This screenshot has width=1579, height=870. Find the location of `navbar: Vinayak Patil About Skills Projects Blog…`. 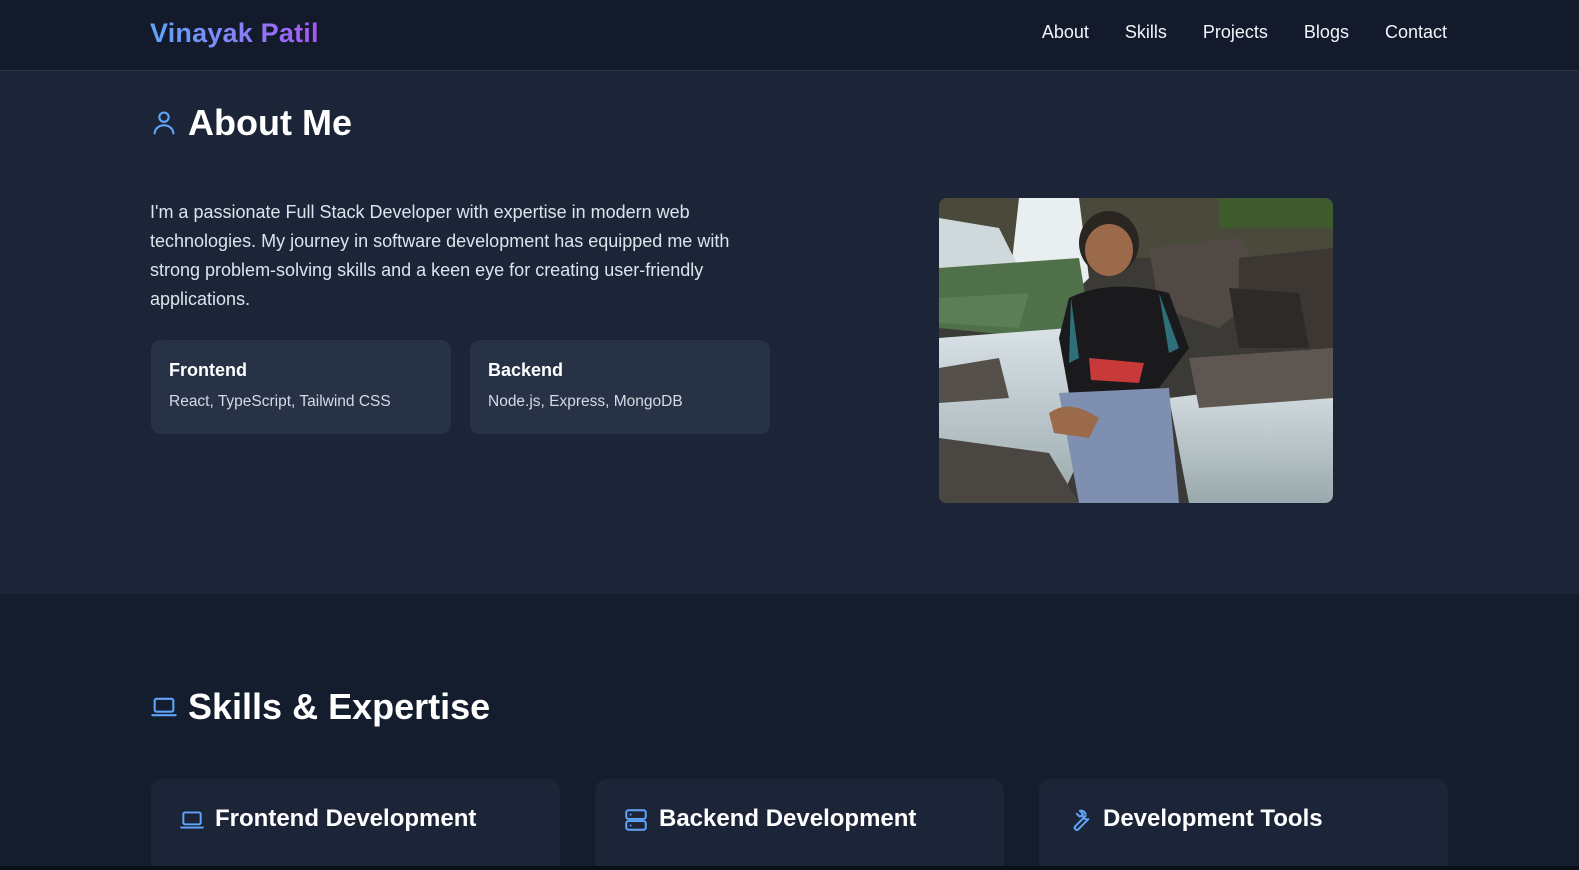

navbar: Vinayak Patil About Skills Projects Blog… is located at coordinates (789, 35).